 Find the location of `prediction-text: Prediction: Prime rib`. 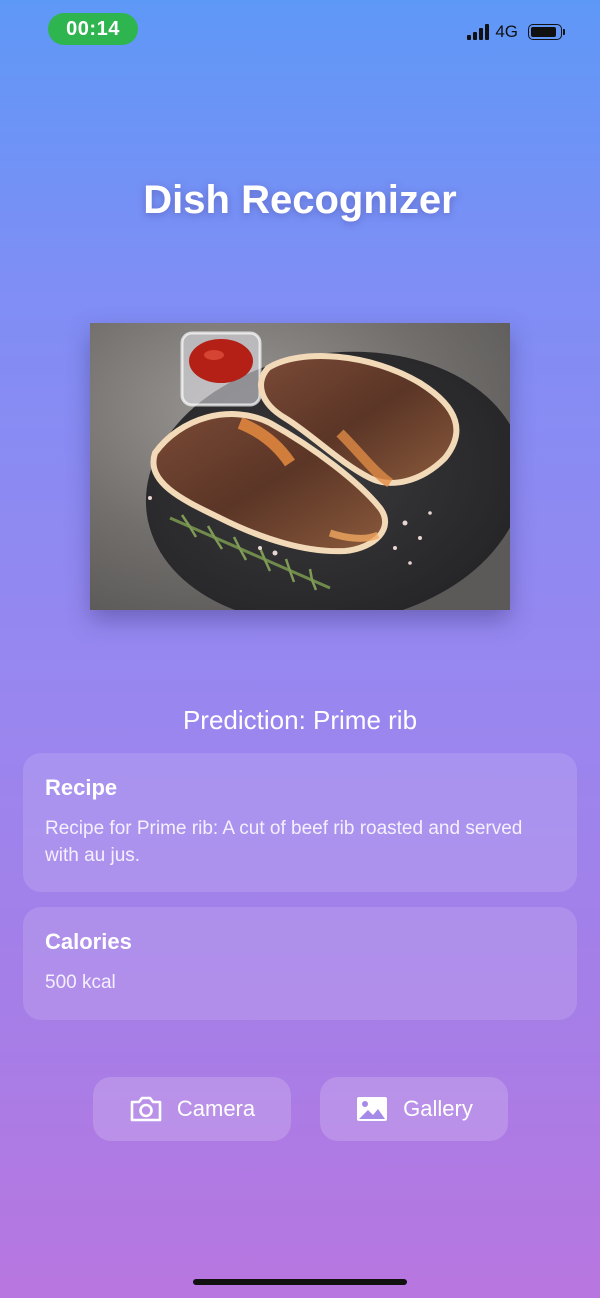

prediction-text: Prediction: Prime rib is located at coordinates (300, 720).